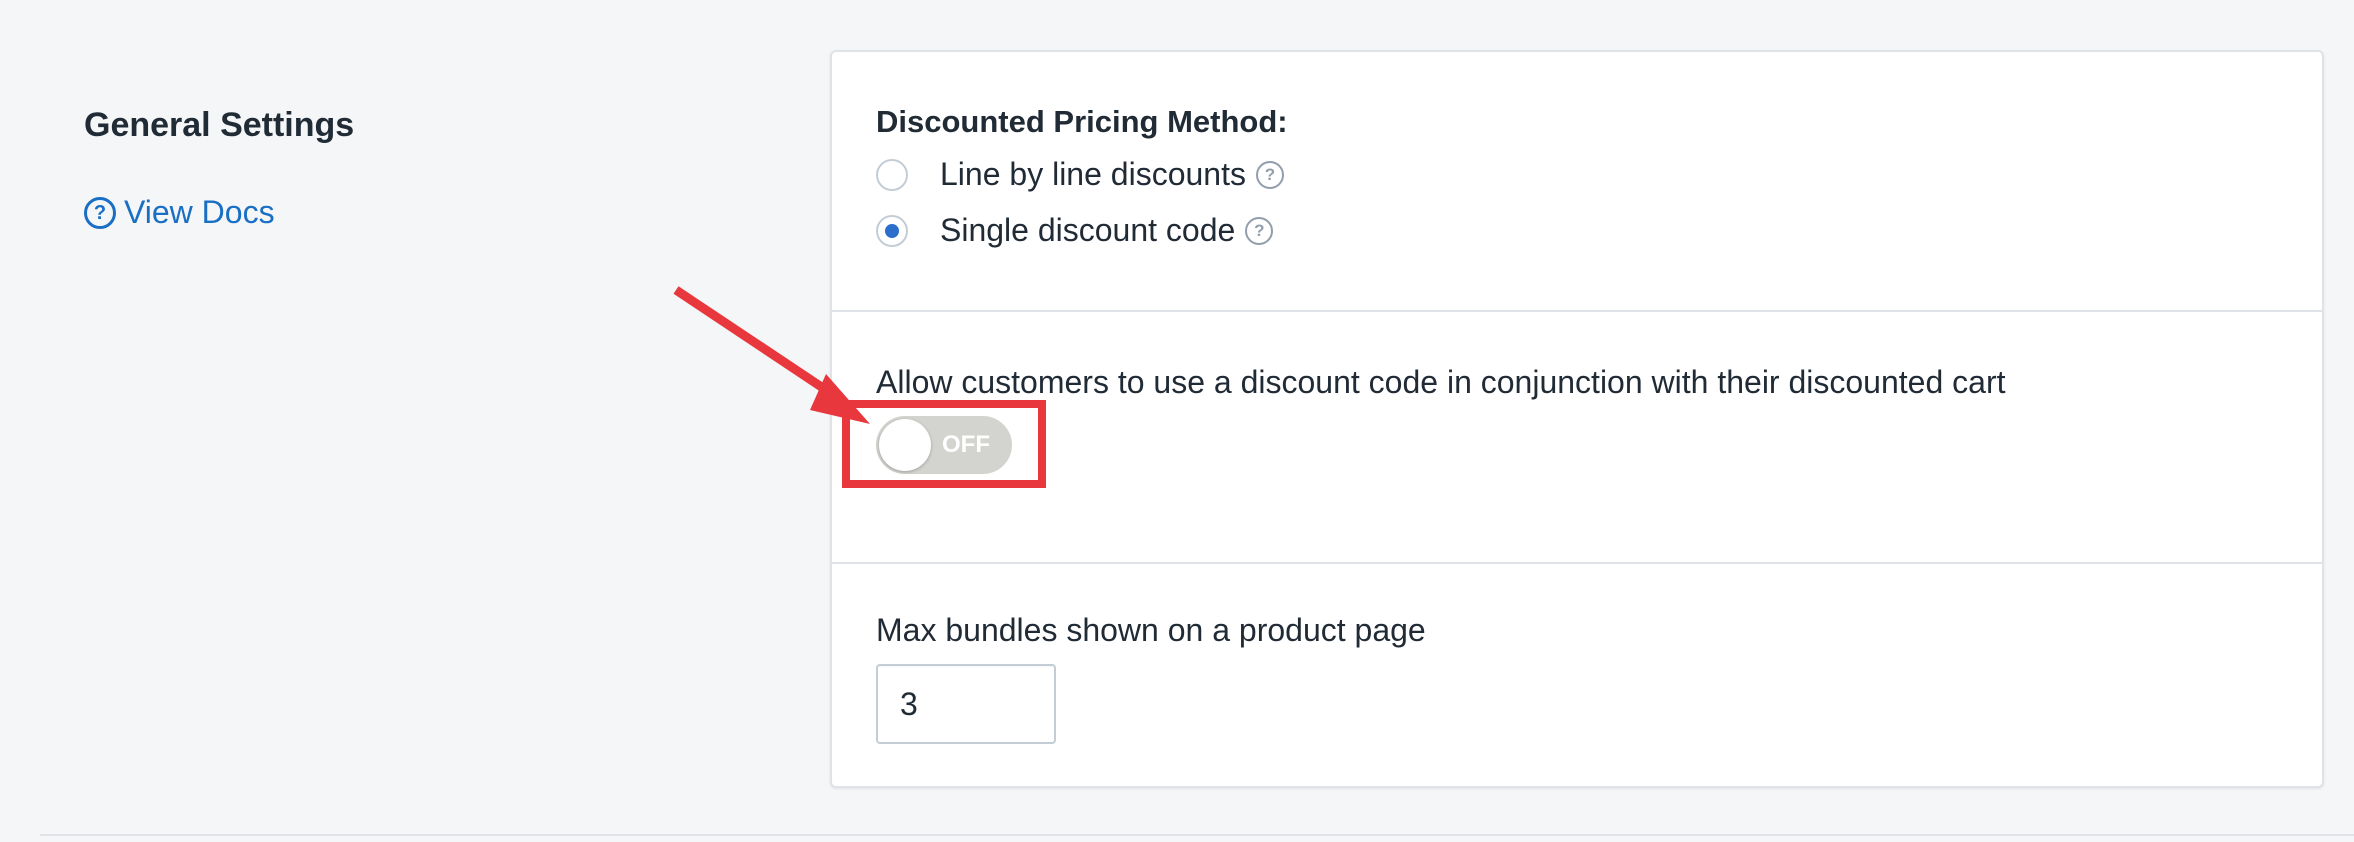 The height and width of the screenshot is (842, 2354). I want to click on toggle-state-text: OFF, so click(966, 444).